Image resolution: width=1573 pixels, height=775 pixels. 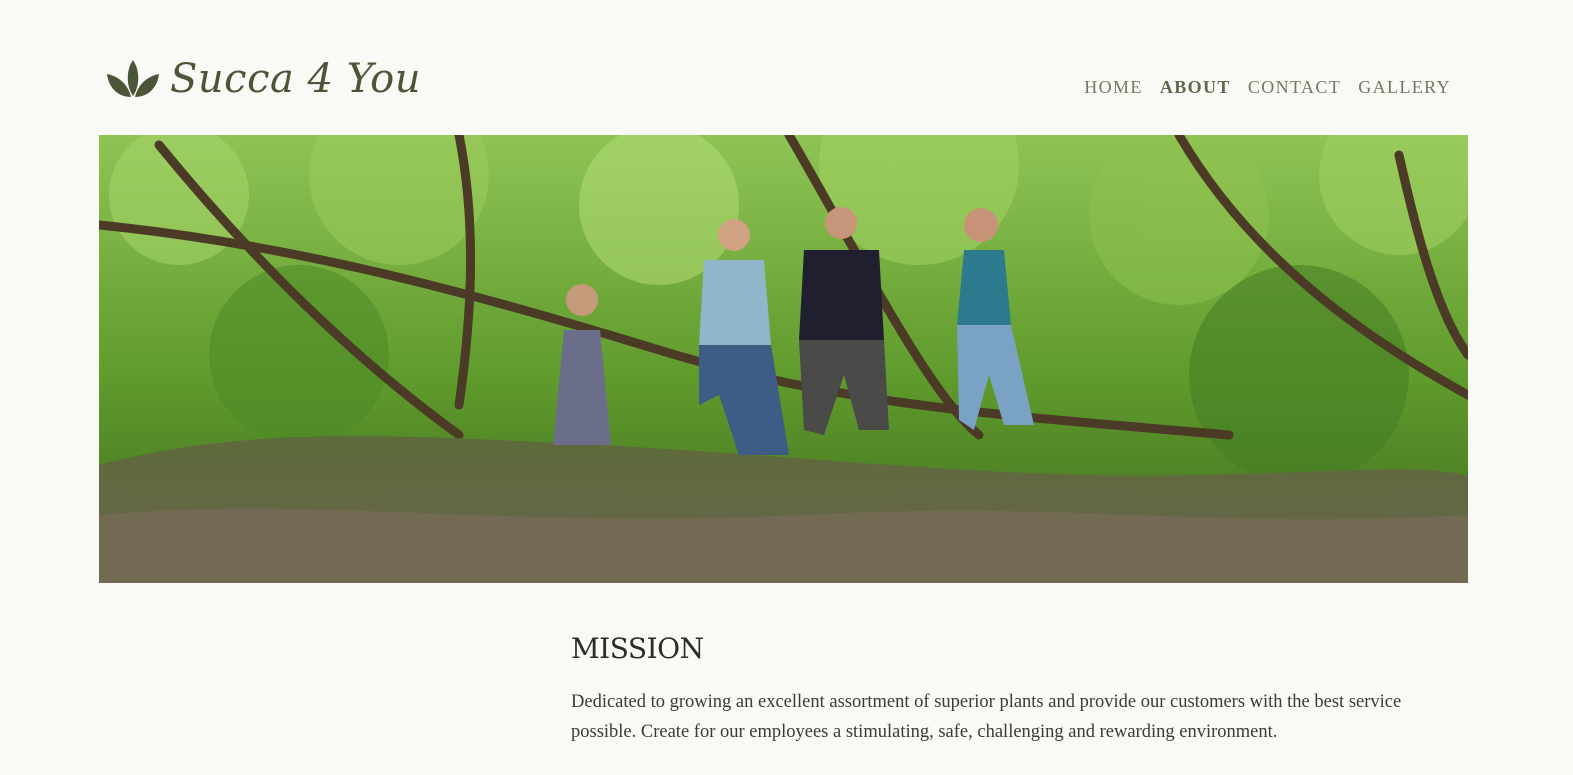 I want to click on nav-gallery-link: GALLERY, so click(x=1404, y=87).